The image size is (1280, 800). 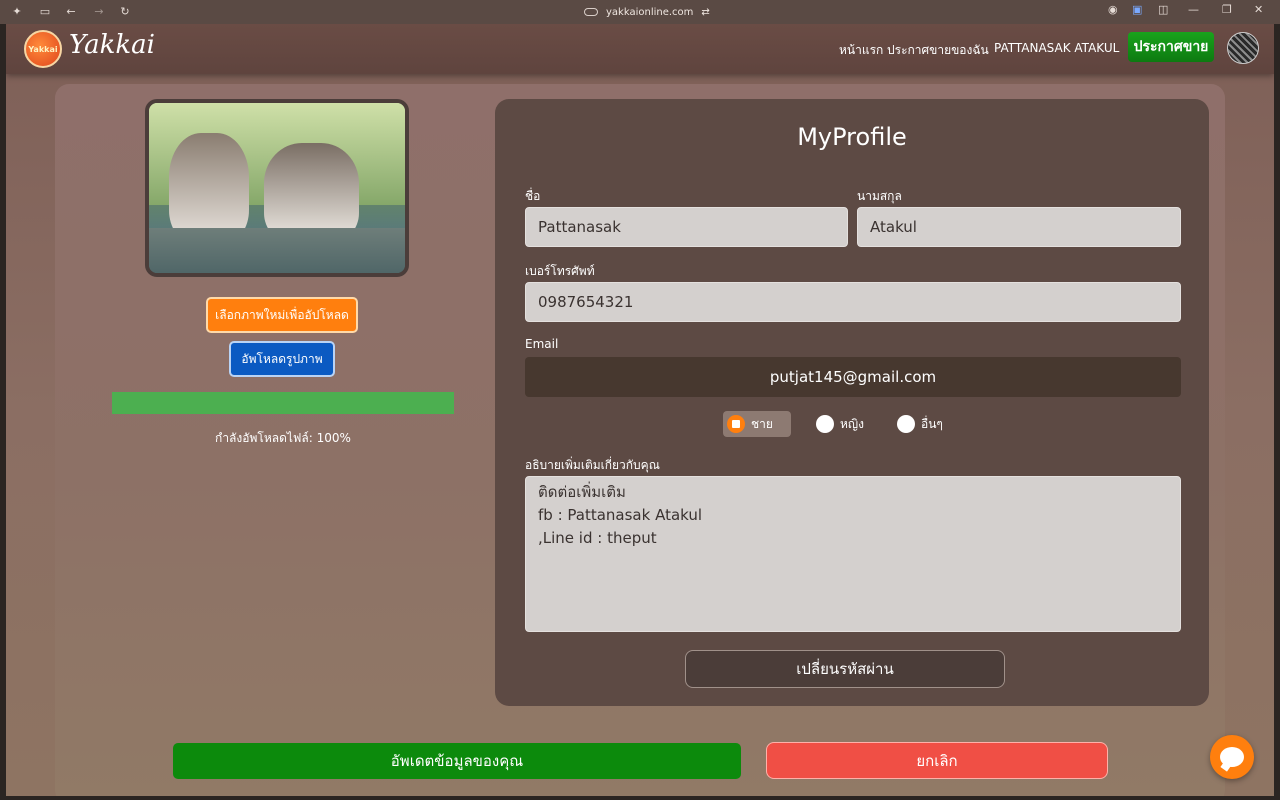 What do you see at coordinates (762, 423) in the screenshot?
I see `gender-male-label: ชาย` at bounding box center [762, 423].